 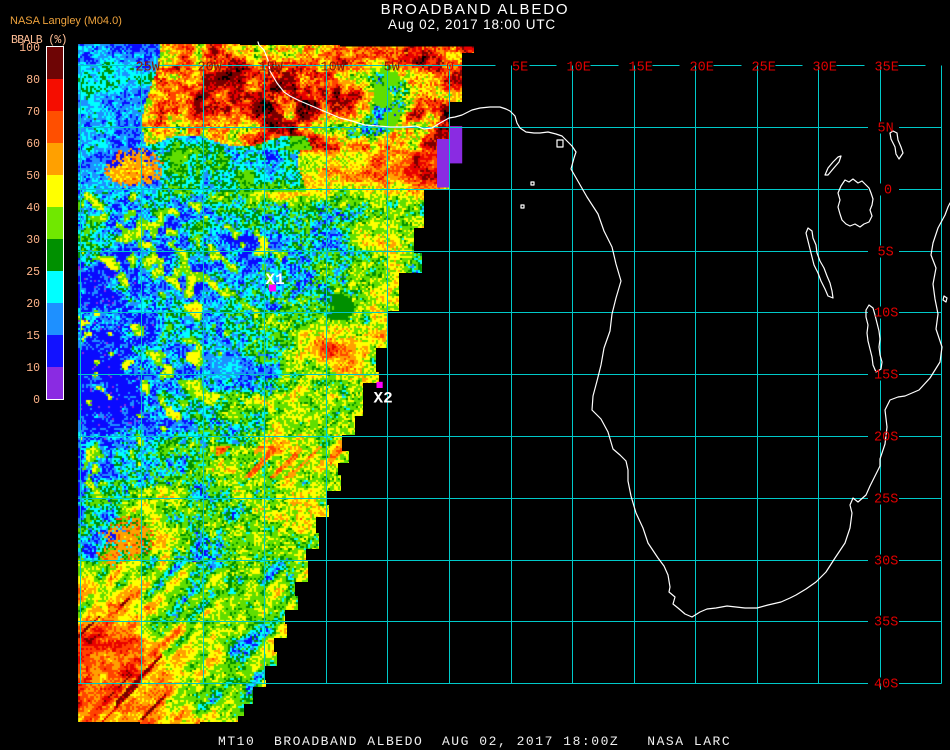 I want to click on svg-text: 10S, so click(x=886, y=314).